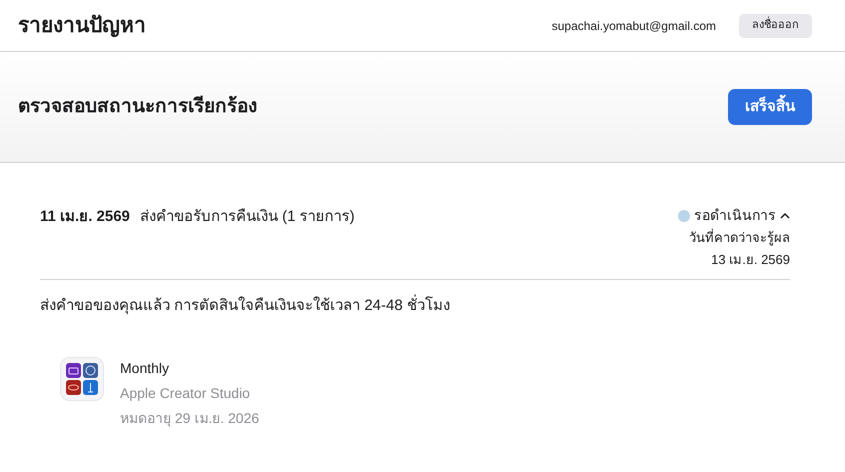  I want to click on request-message: ส่งคำขอของคุณแล้ว การตัดสินใจคืนเงินจะใช้เวลา 24-48 ชั่วโมง, so click(415, 306).